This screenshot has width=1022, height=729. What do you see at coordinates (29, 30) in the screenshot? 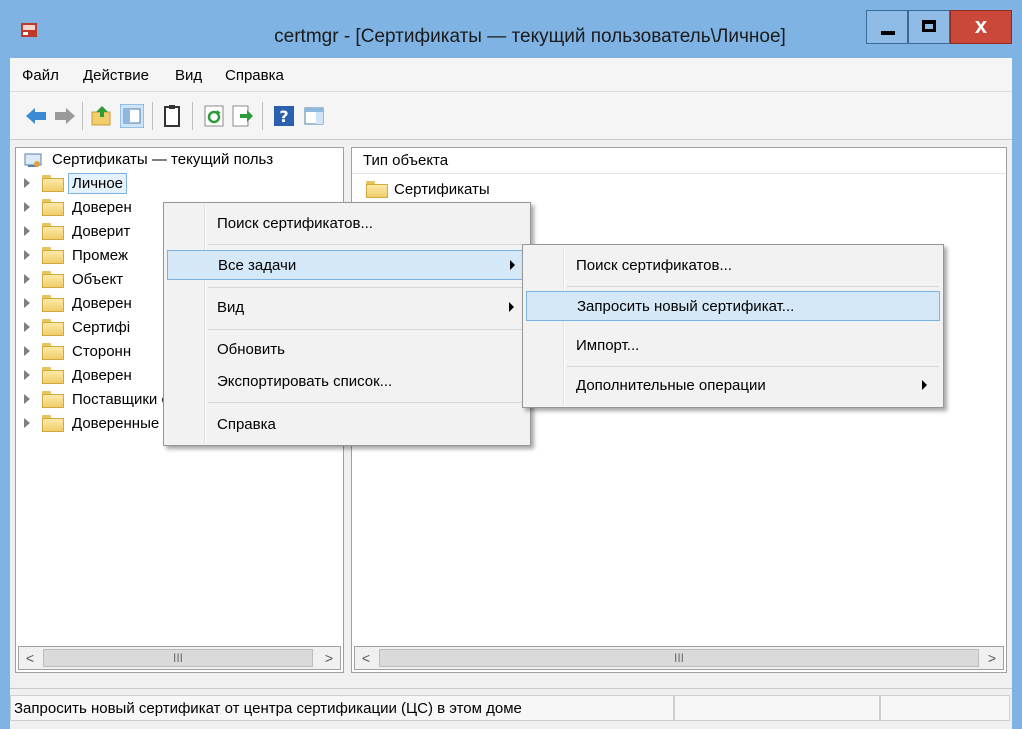
I see `certificate-app-icon` at bounding box center [29, 30].